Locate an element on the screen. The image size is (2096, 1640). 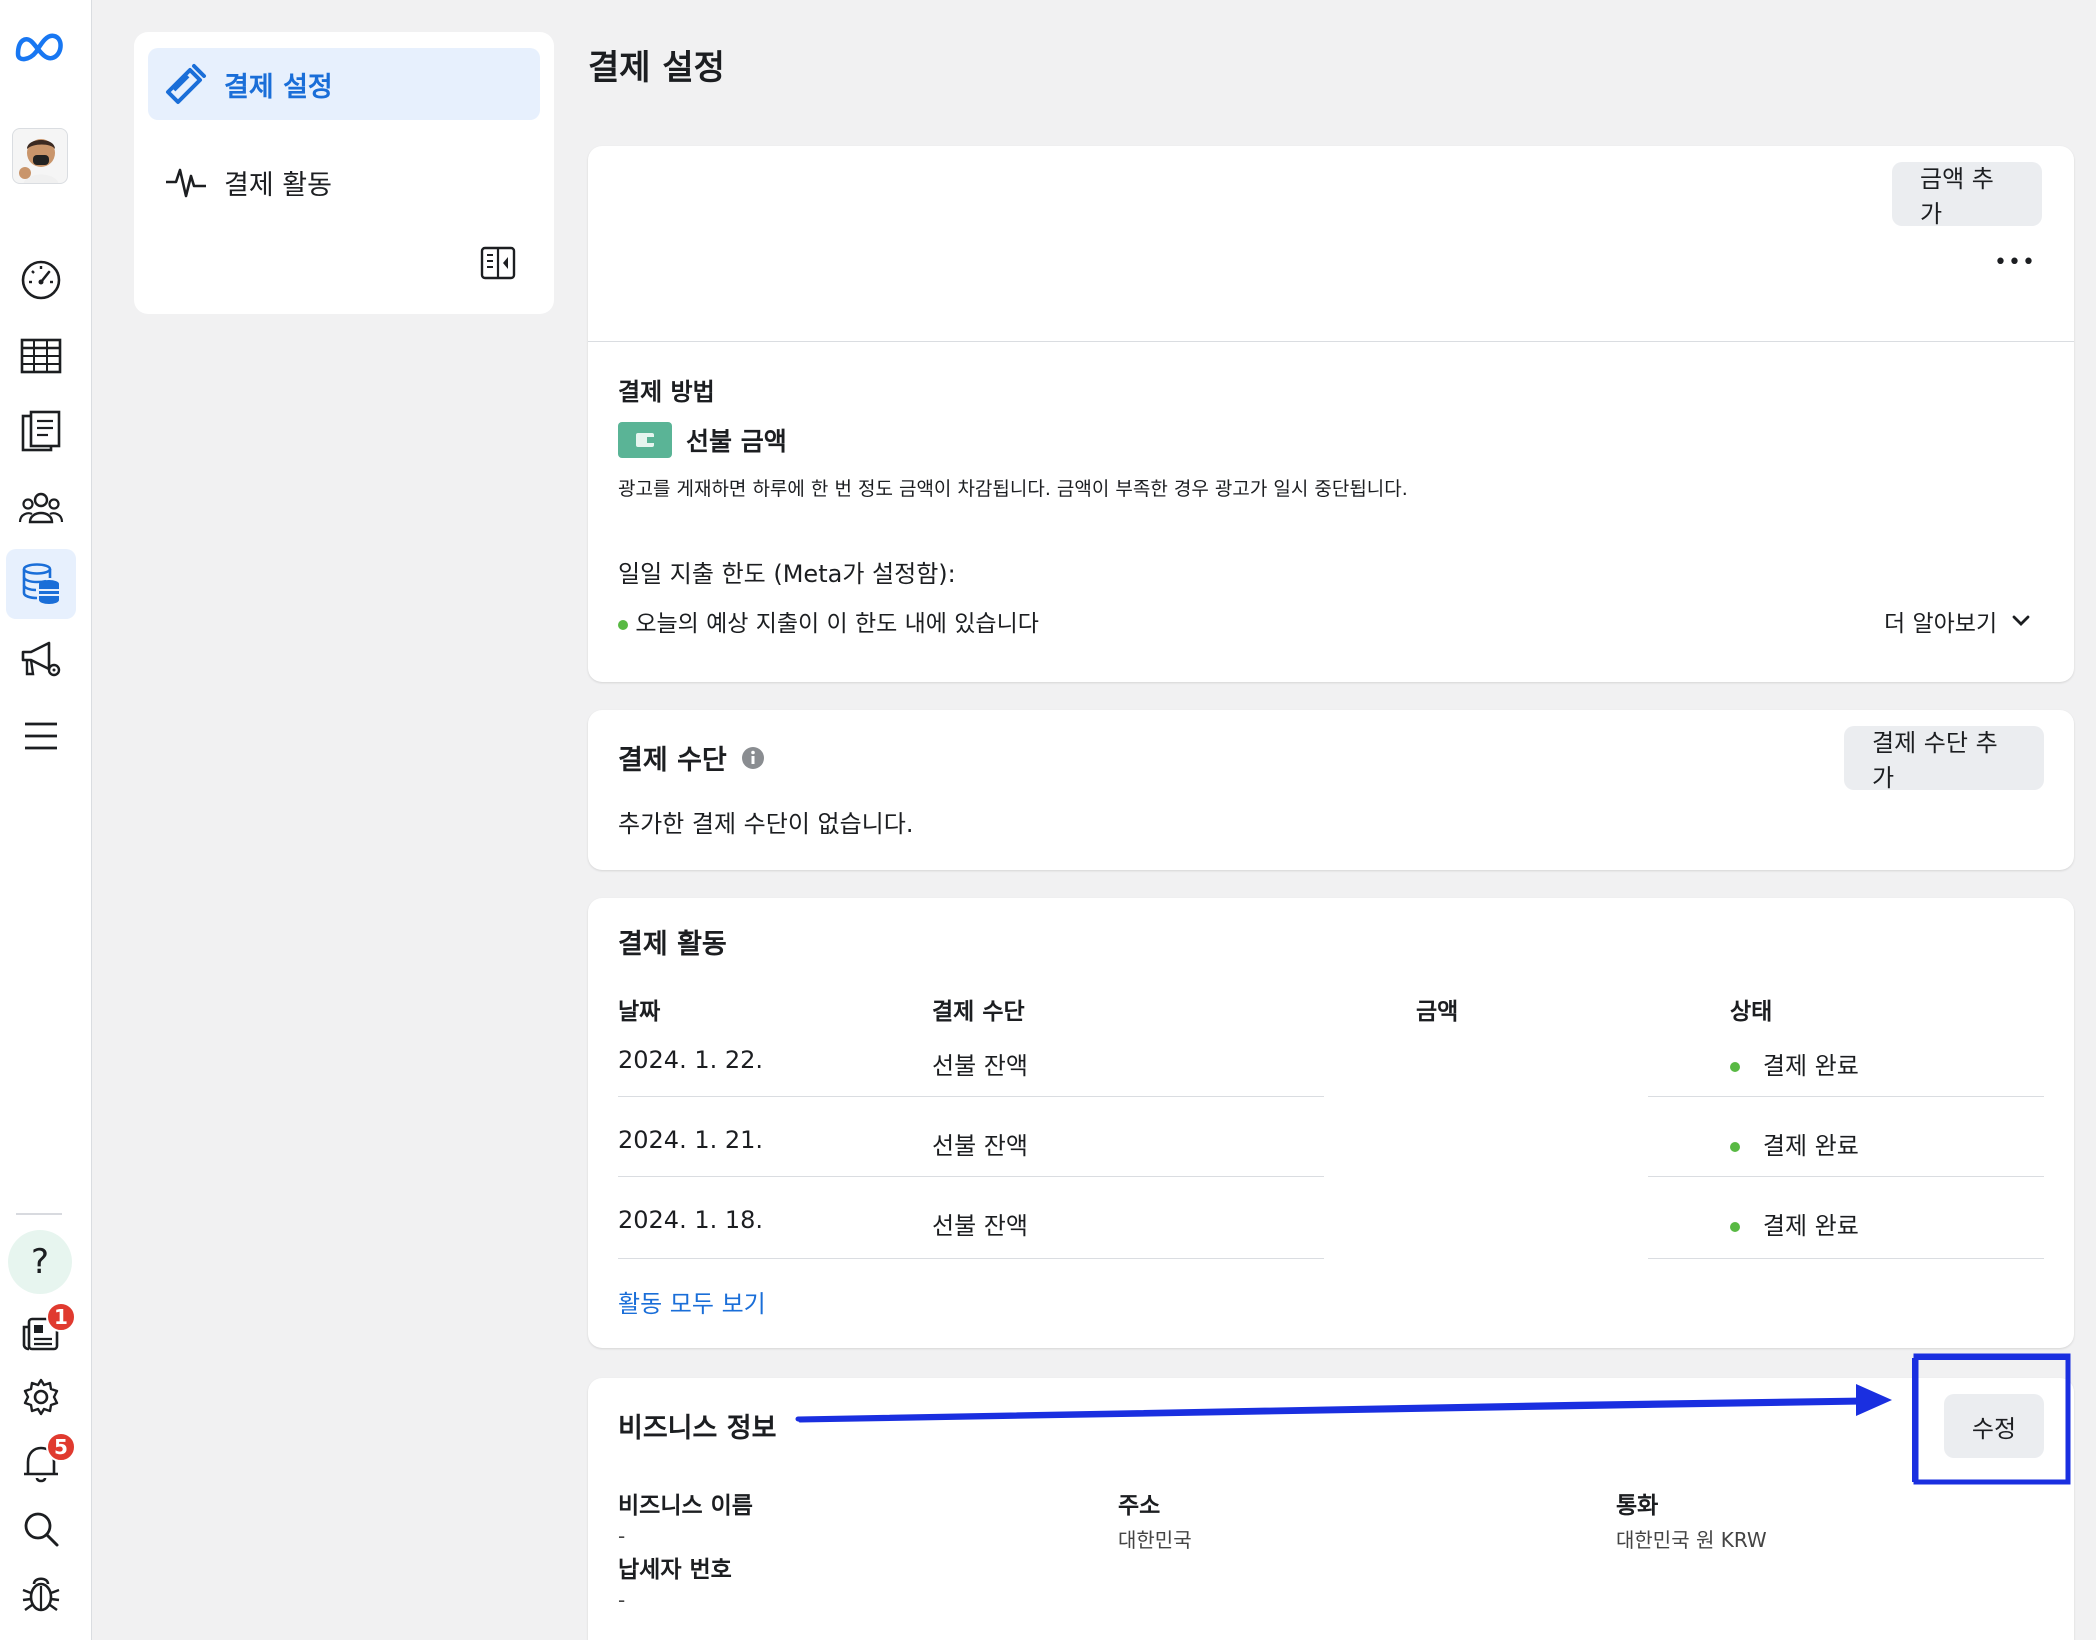
annotation-overlay is located at coordinates (1433, 1419).